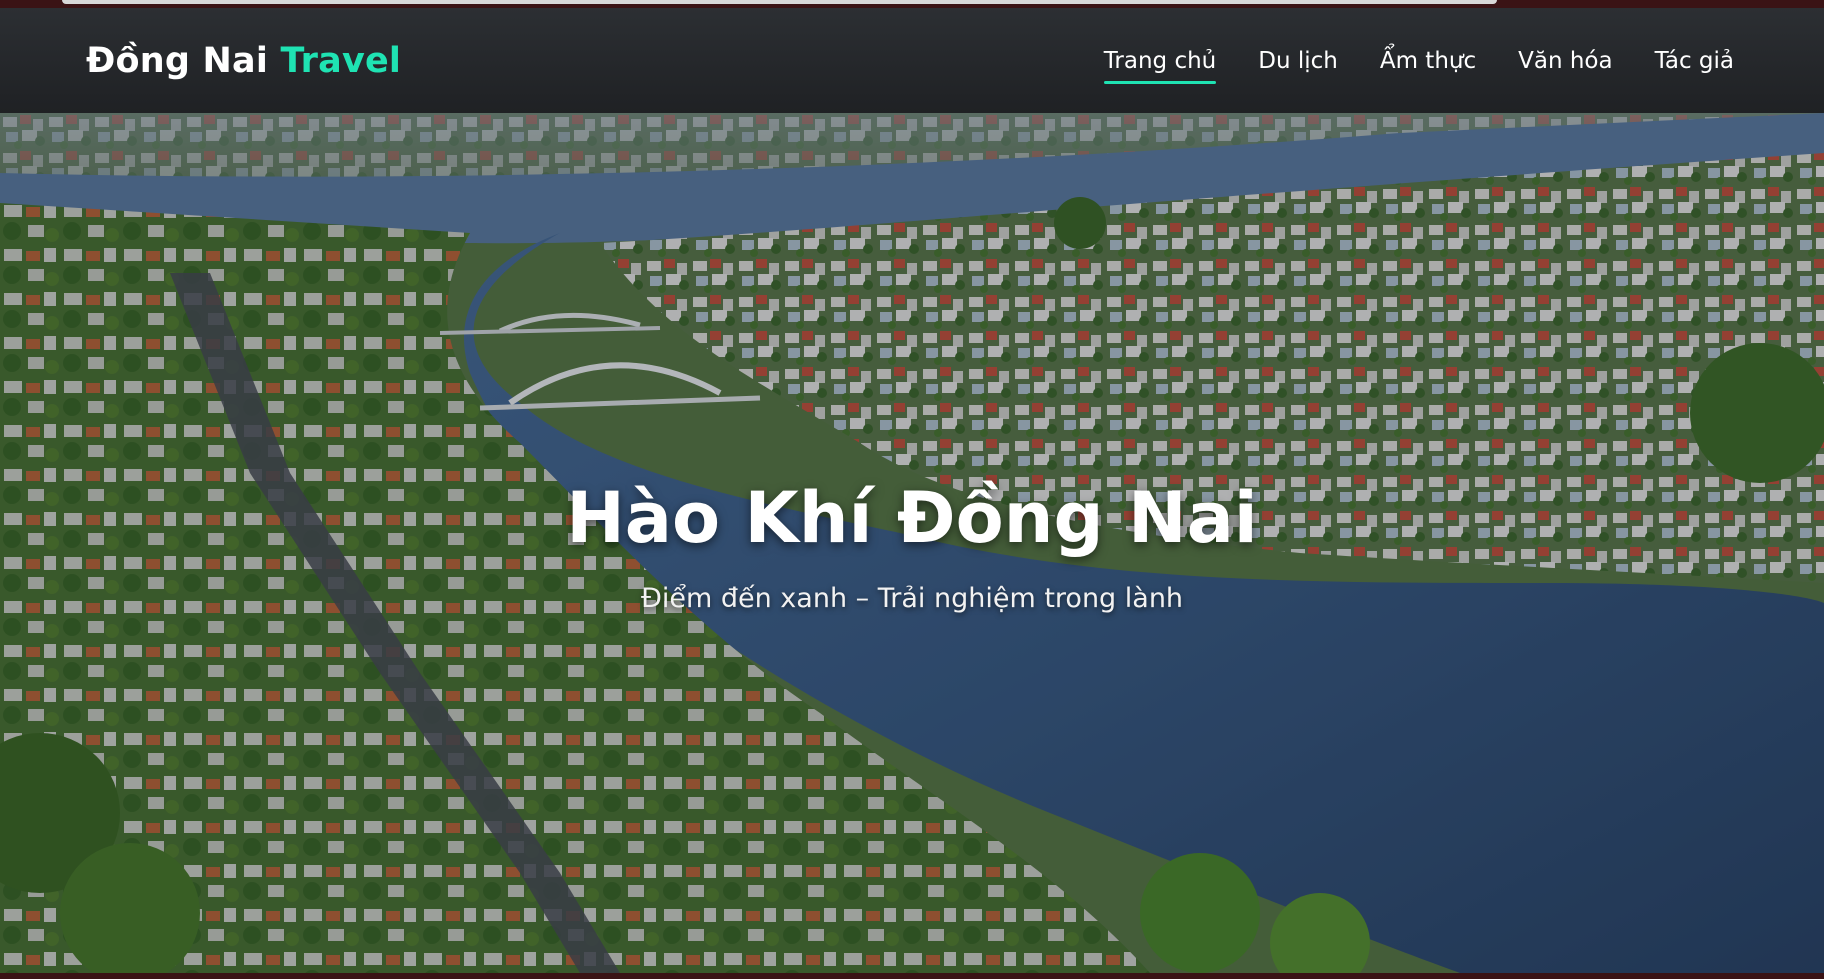 The image size is (1824, 979). I want to click on browser-top-strip, so click(912, 4).